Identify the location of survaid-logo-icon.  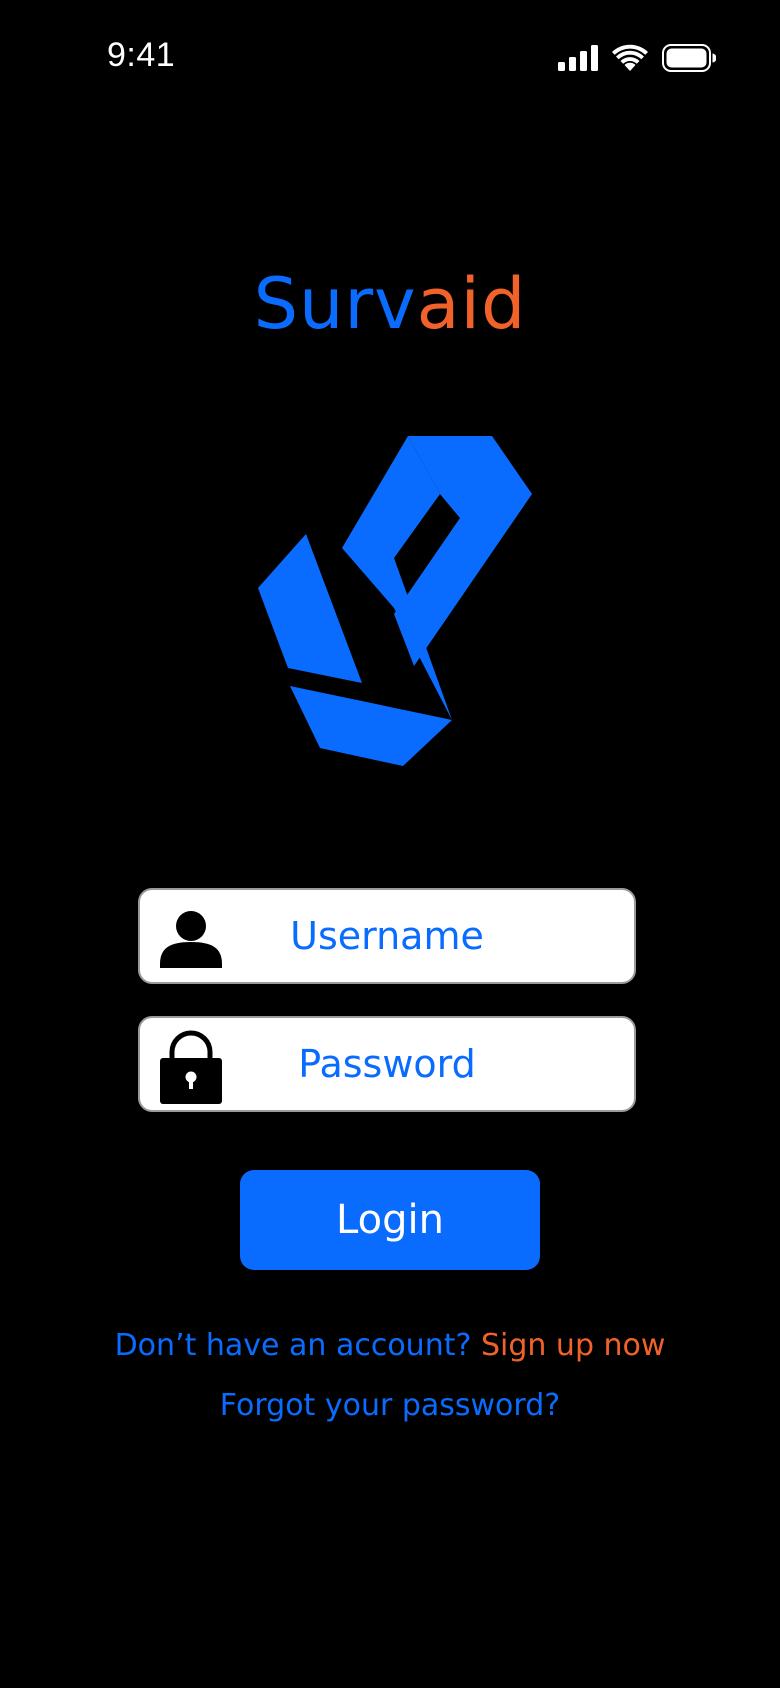
(395, 601).